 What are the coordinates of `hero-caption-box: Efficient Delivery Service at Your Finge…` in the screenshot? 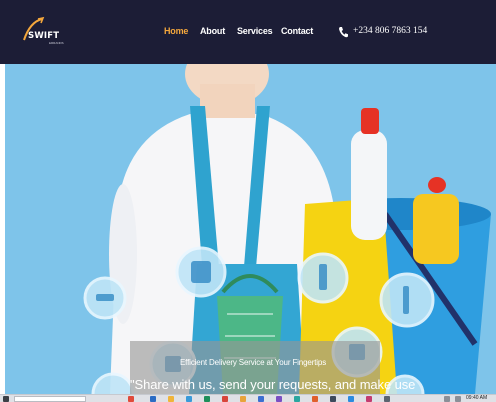 It's located at (272, 367).